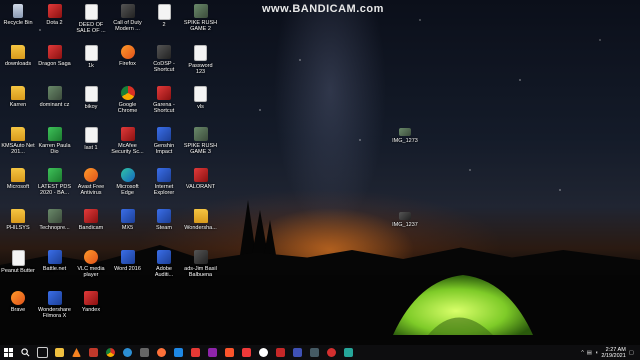 The image size is (640, 360). What do you see at coordinates (54, 64) in the screenshot?
I see `desktop-icon-label: Dragon Saga` at bounding box center [54, 64].